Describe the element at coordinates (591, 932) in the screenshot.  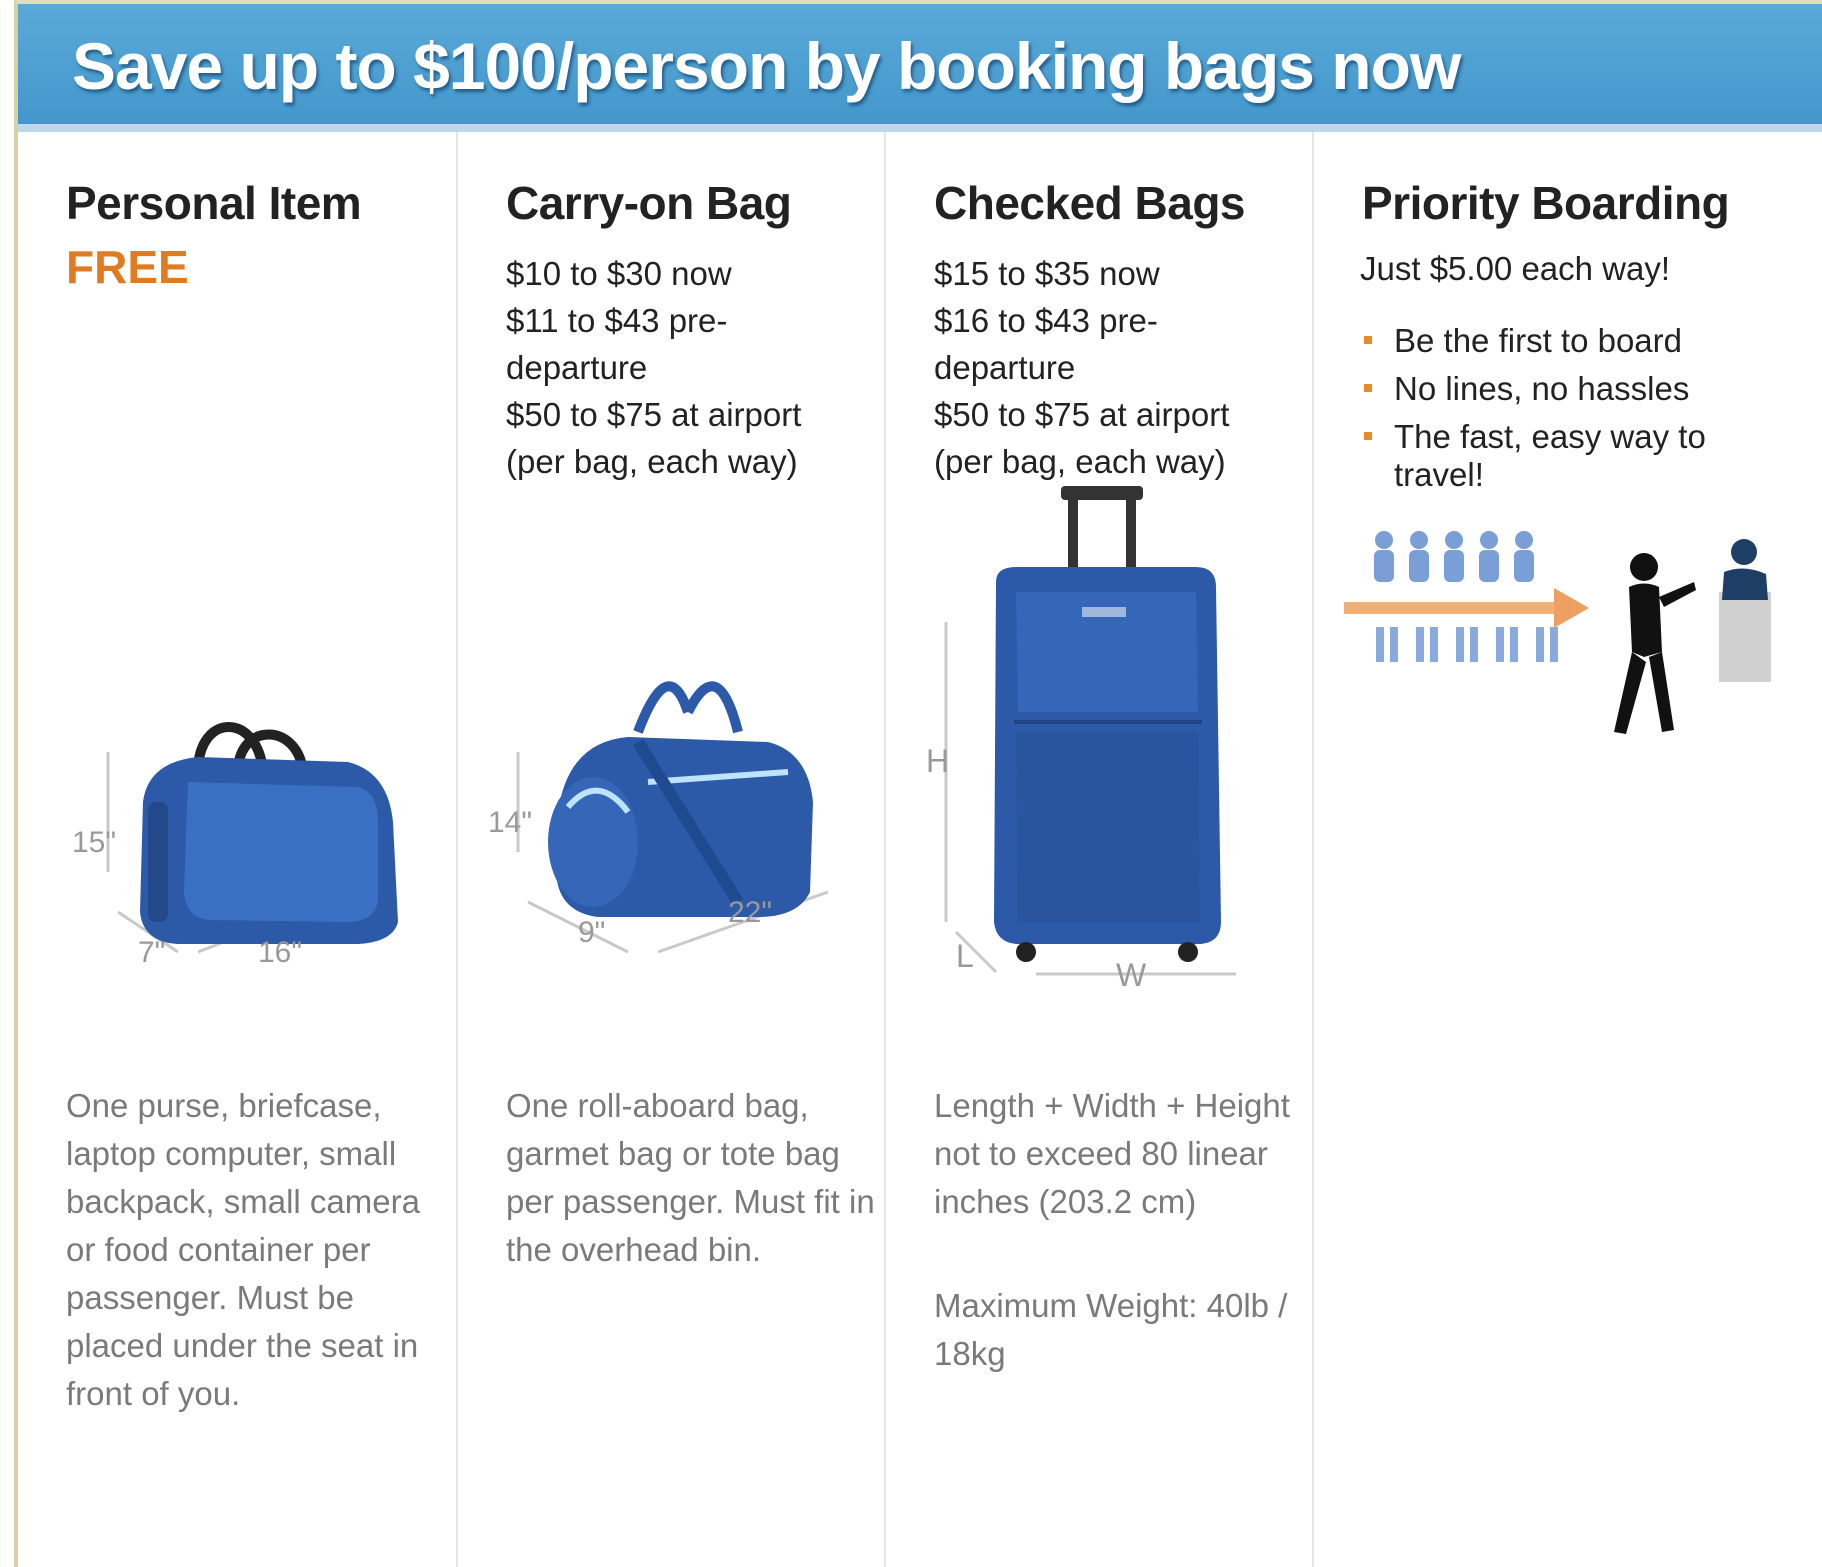
I see `carry-on-dim-depth: 9"` at that location.